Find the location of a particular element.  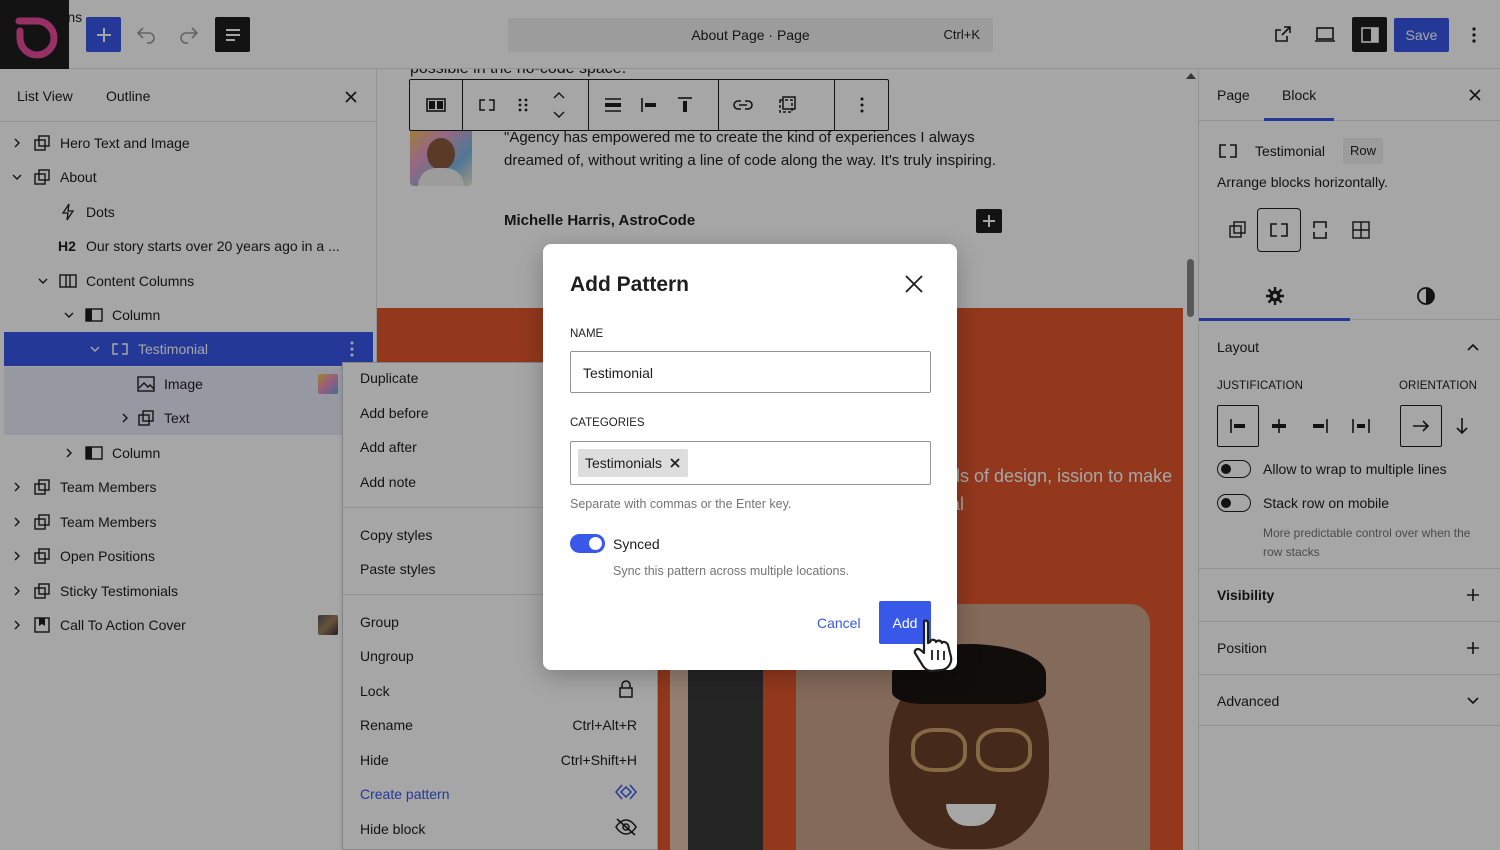

close-icon is located at coordinates (914, 284).